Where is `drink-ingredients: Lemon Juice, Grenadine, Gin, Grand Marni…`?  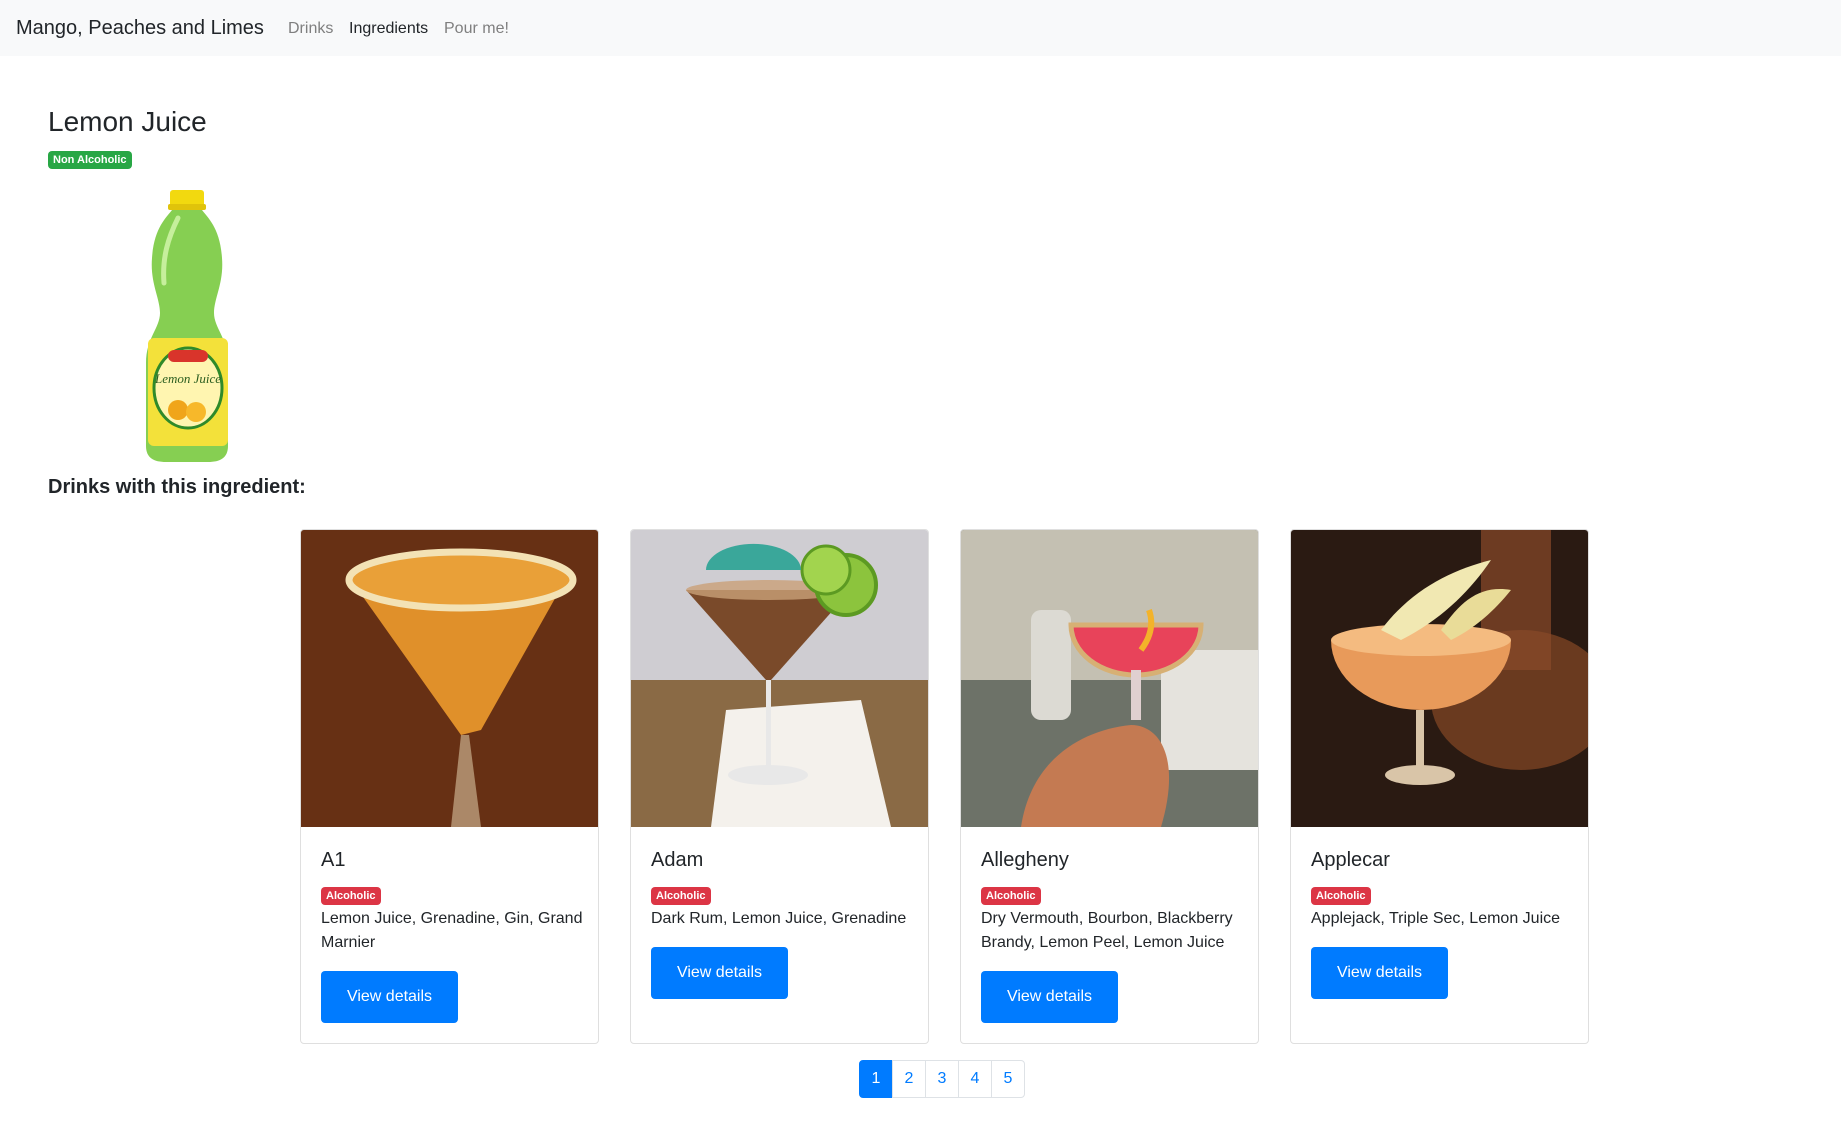 drink-ingredients: Lemon Juice, Grenadine, Gin, Grand Marni… is located at coordinates (452, 930).